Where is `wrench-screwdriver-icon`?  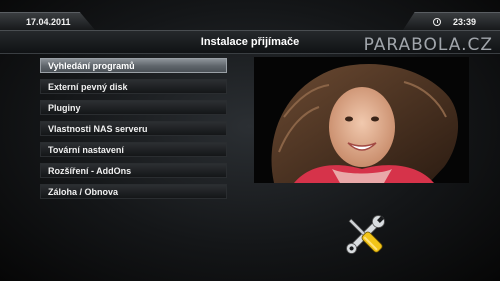
wrench-screwdriver-icon is located at coordinates (365, 234).